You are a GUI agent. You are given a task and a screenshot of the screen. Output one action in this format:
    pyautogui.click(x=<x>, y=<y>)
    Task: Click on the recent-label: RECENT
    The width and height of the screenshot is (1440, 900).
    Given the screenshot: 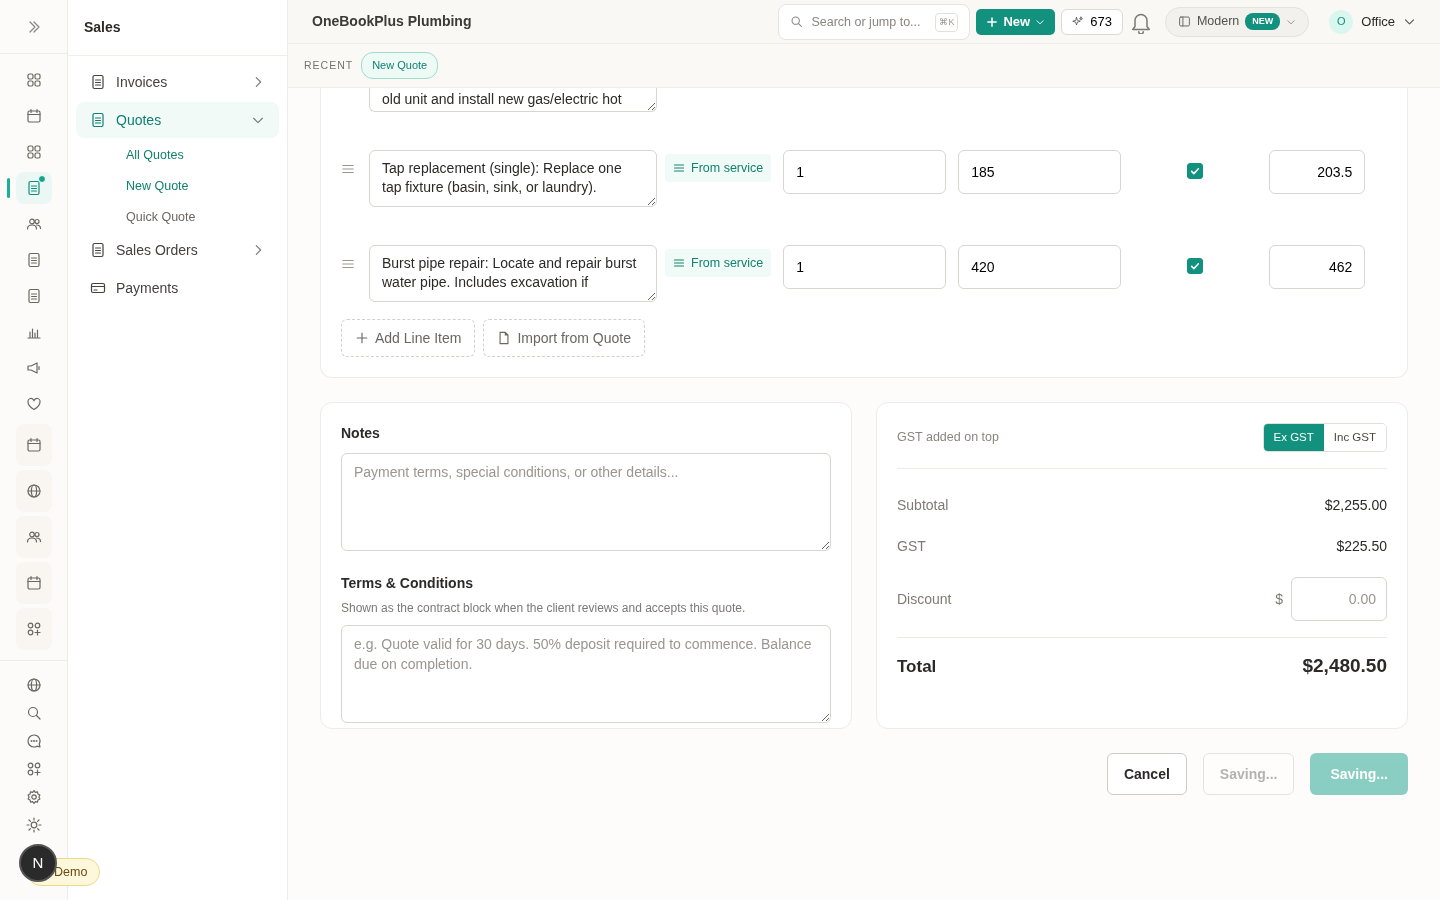 What is the action you would take?
    pyautogui.click(x=329, y=65)
    